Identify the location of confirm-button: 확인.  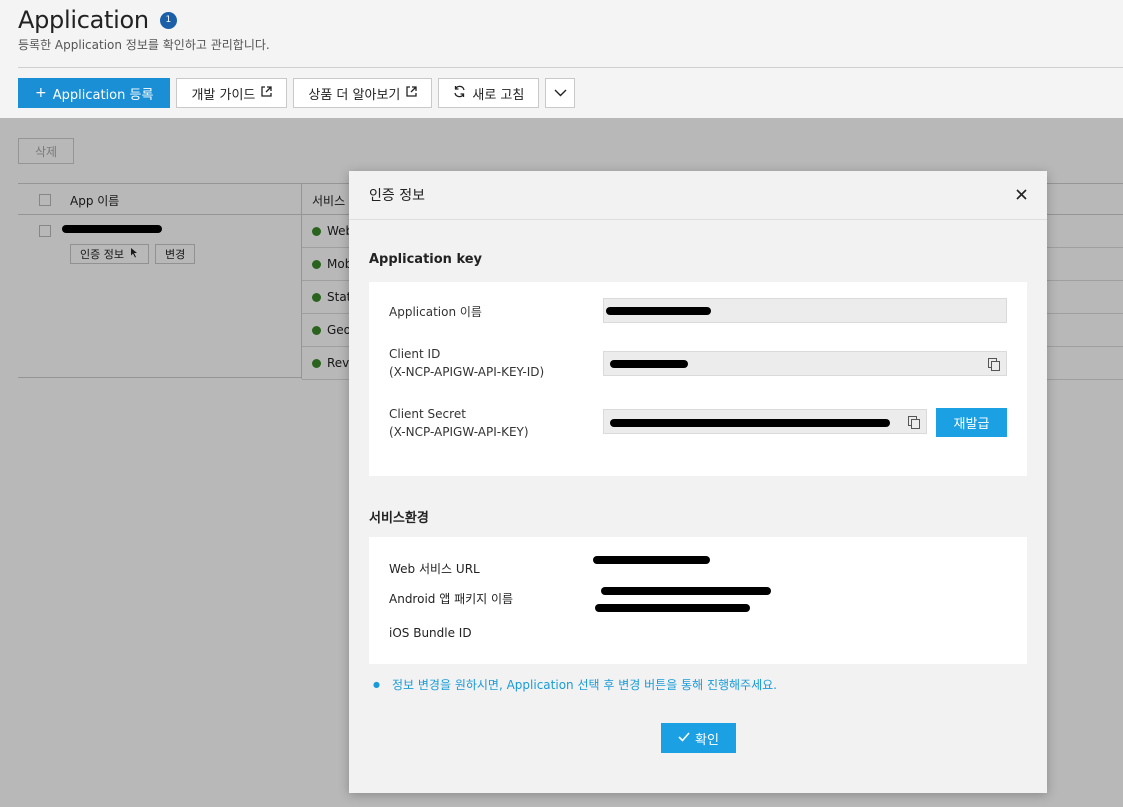
(698, 738).